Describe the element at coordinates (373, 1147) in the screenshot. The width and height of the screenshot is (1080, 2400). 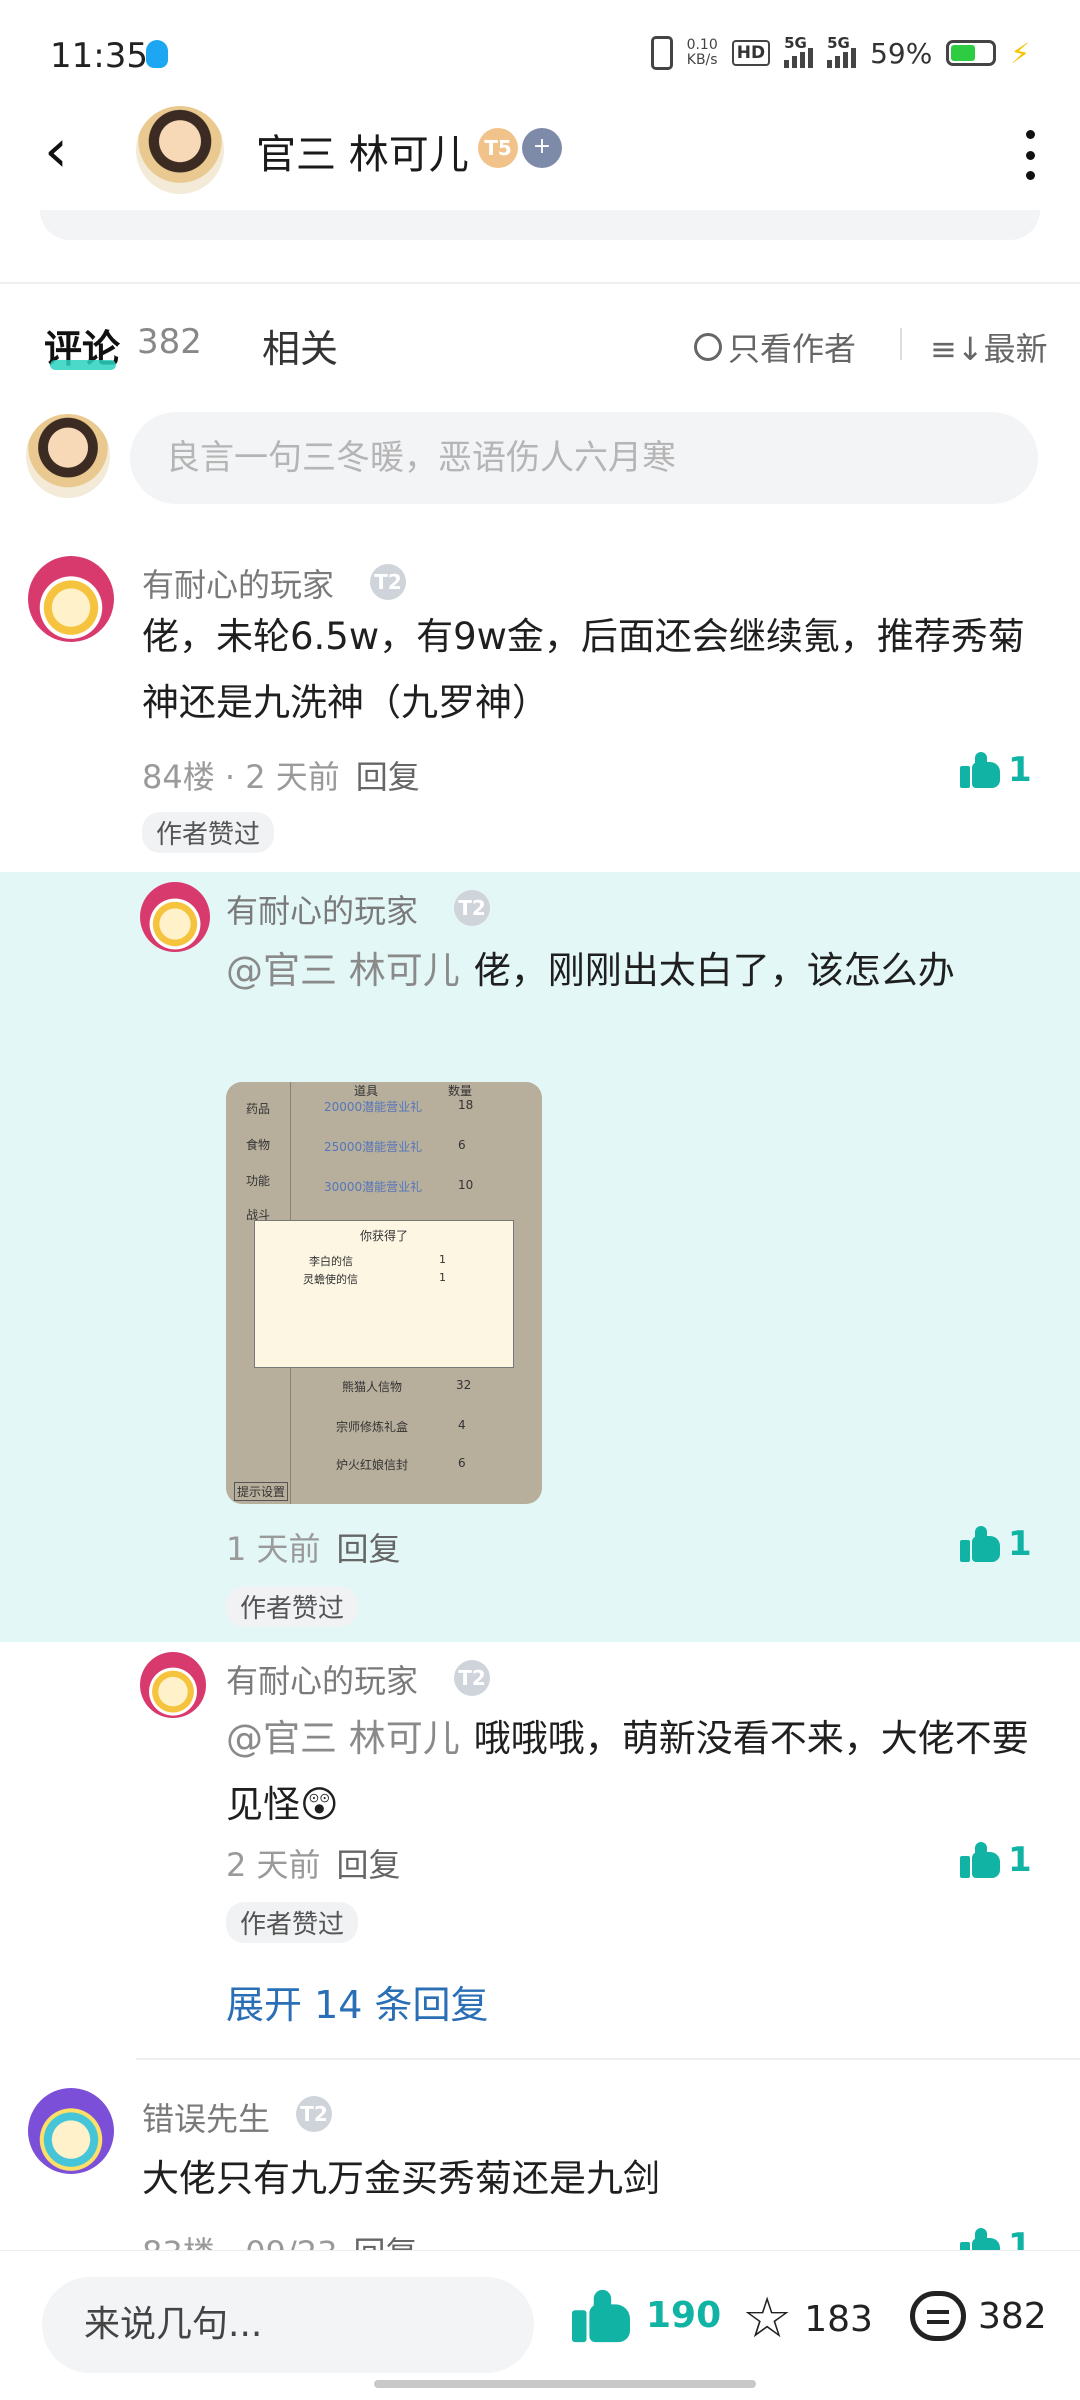
I see `image-text: 25000潜能营业礼` at that location.